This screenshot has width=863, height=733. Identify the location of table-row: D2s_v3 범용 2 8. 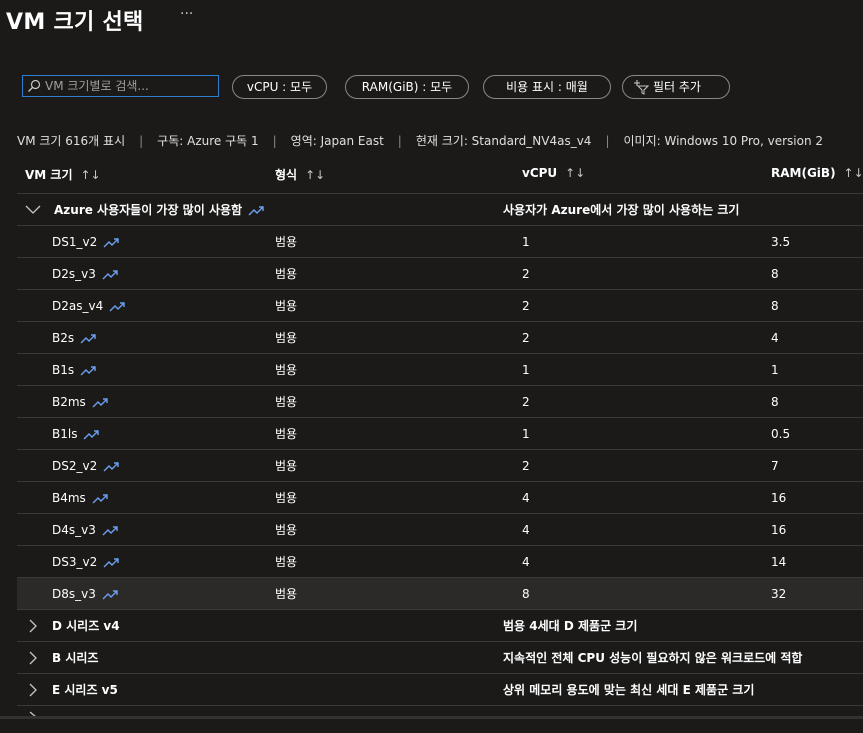
(440, 274).